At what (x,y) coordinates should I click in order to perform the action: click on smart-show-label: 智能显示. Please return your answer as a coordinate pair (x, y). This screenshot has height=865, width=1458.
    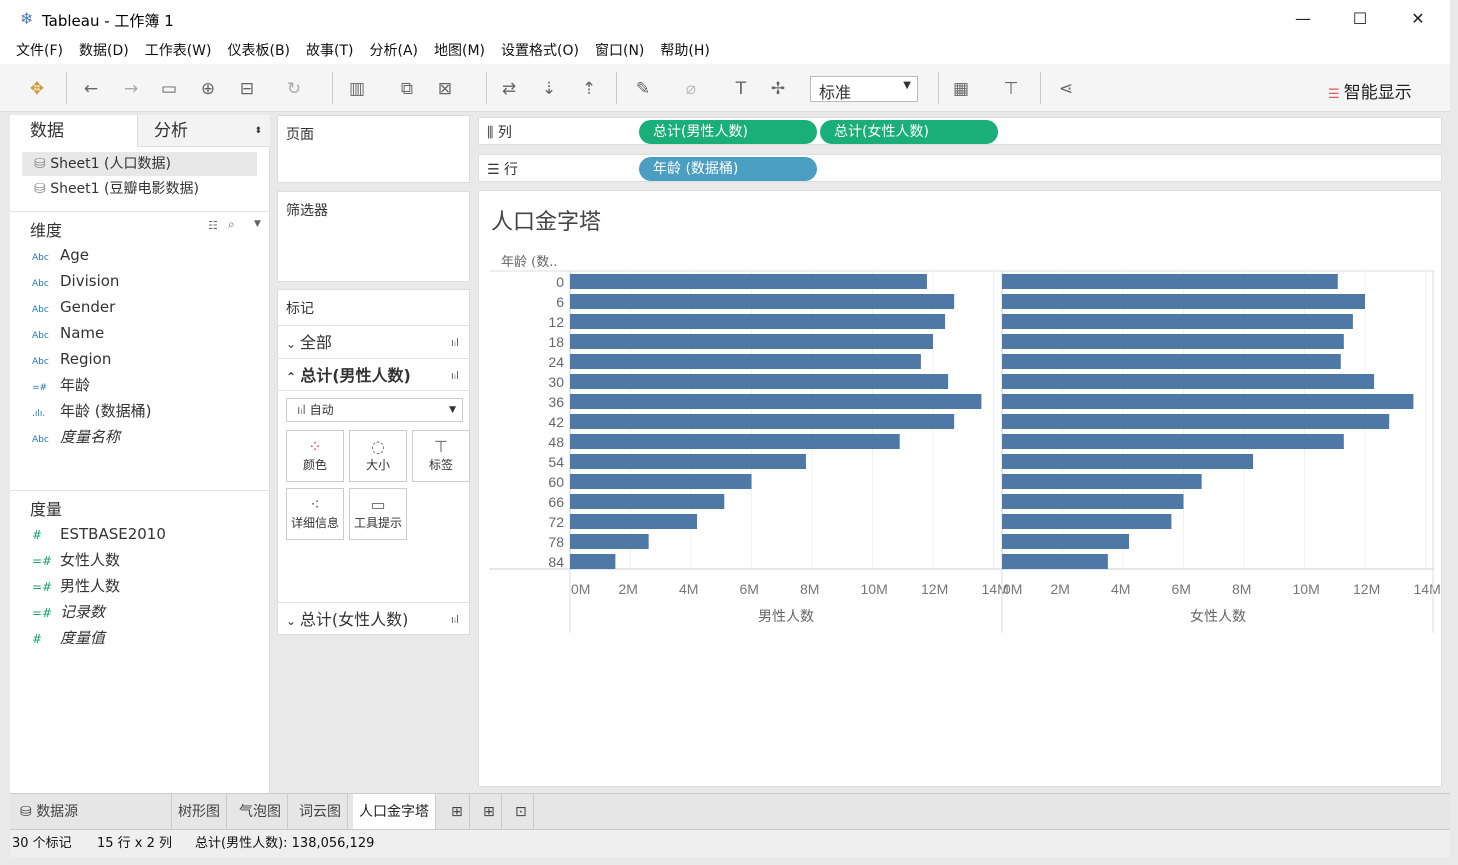
    Looking at the image, I should click on (1377, 93).